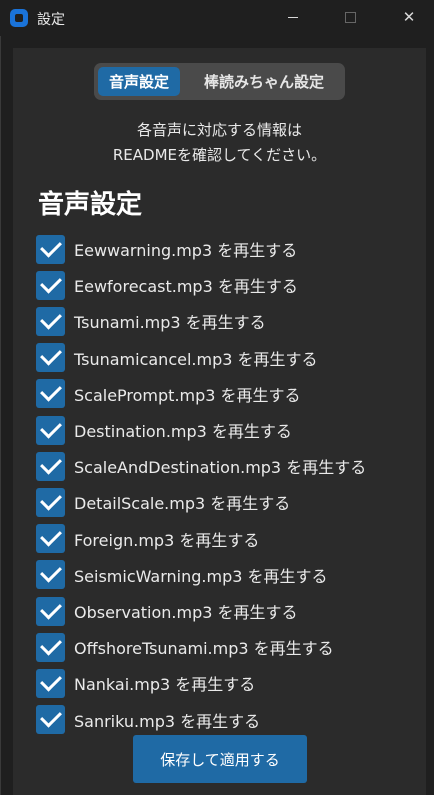 The image size is (434, 795). What do you see at coordinates (19, 18) in the screenshot?
I see `app-icon` at bounding box center [19, 18].